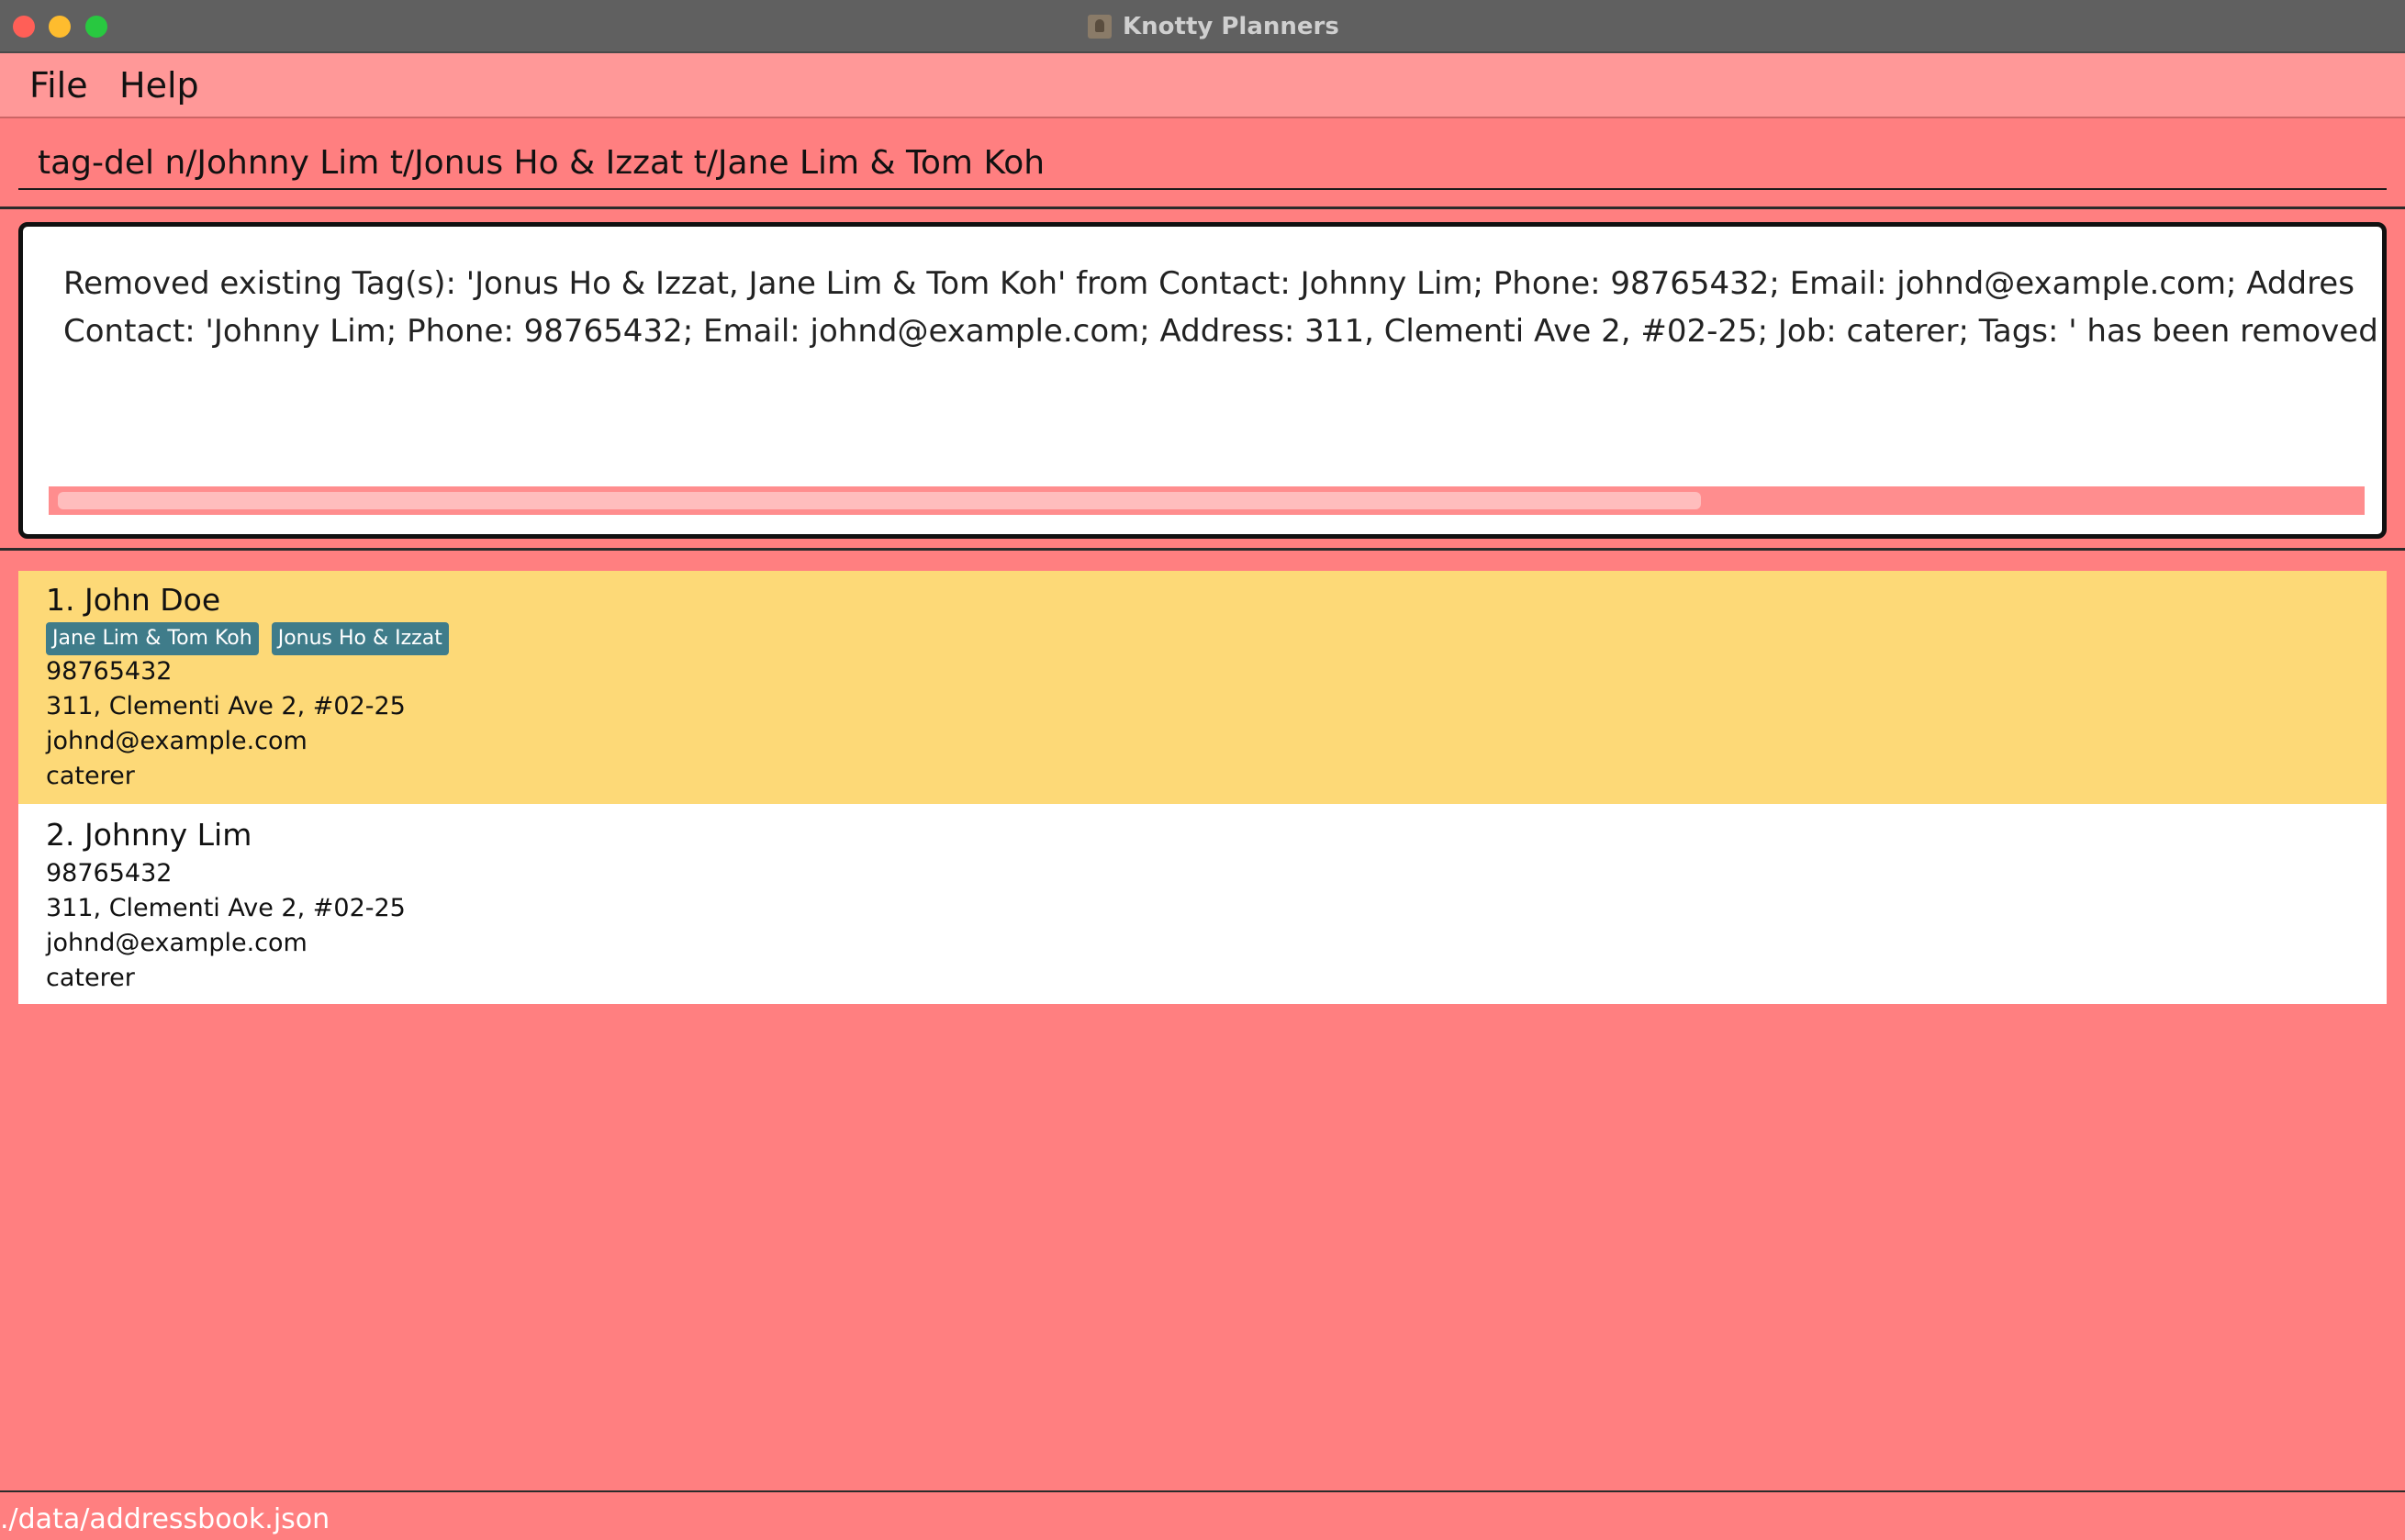  What do you see at coordinates (159, 85) in the screenshot?
I see `menu-help: Help` at bounding box center [159, 85].